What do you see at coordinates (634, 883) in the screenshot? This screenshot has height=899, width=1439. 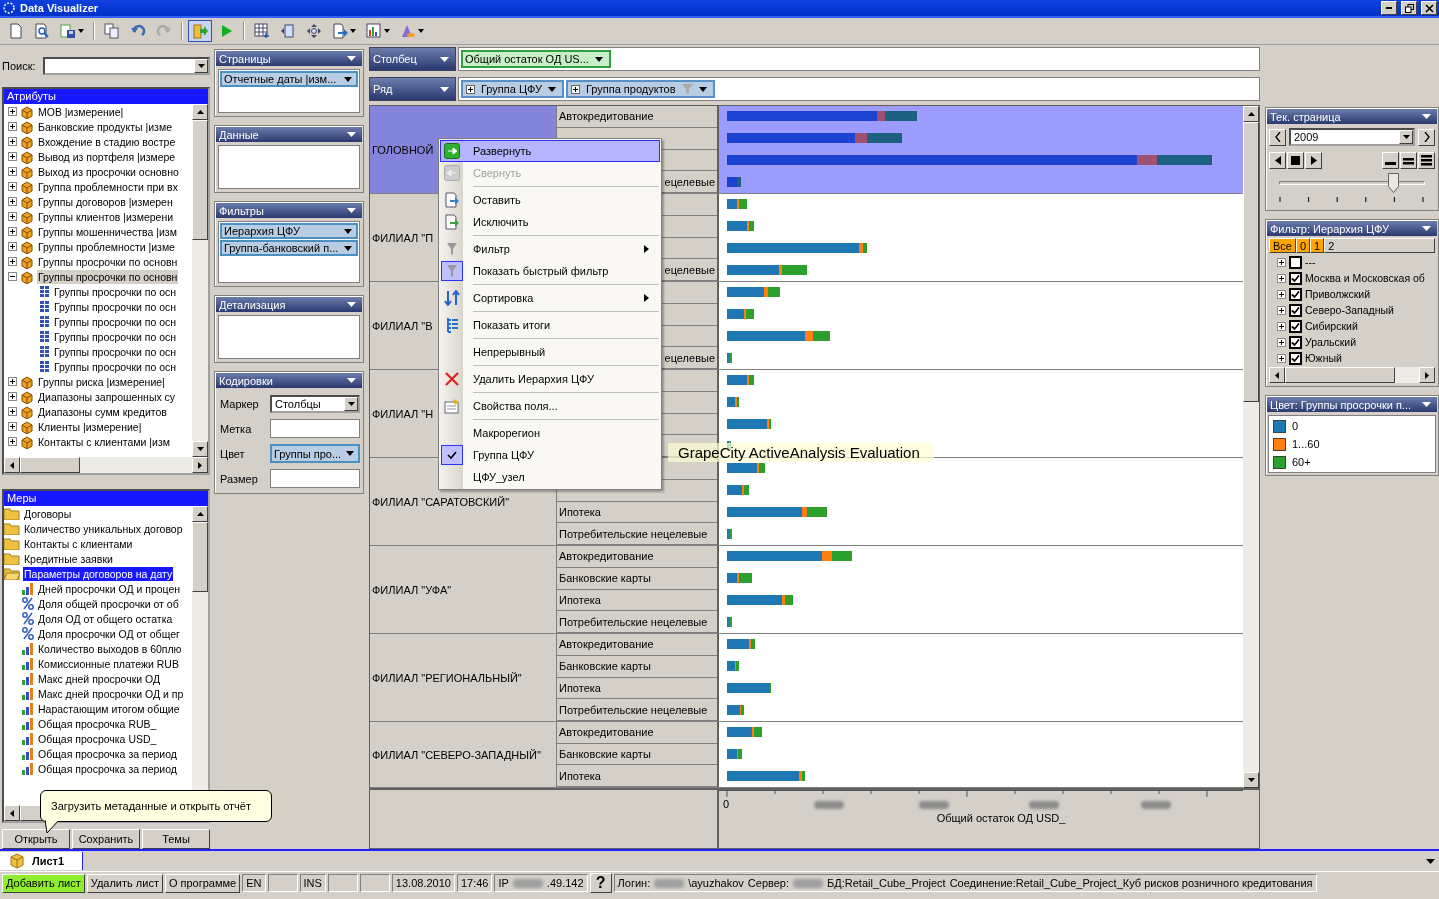 I see `status-text: Логин:` at bounding box center [634, 883].